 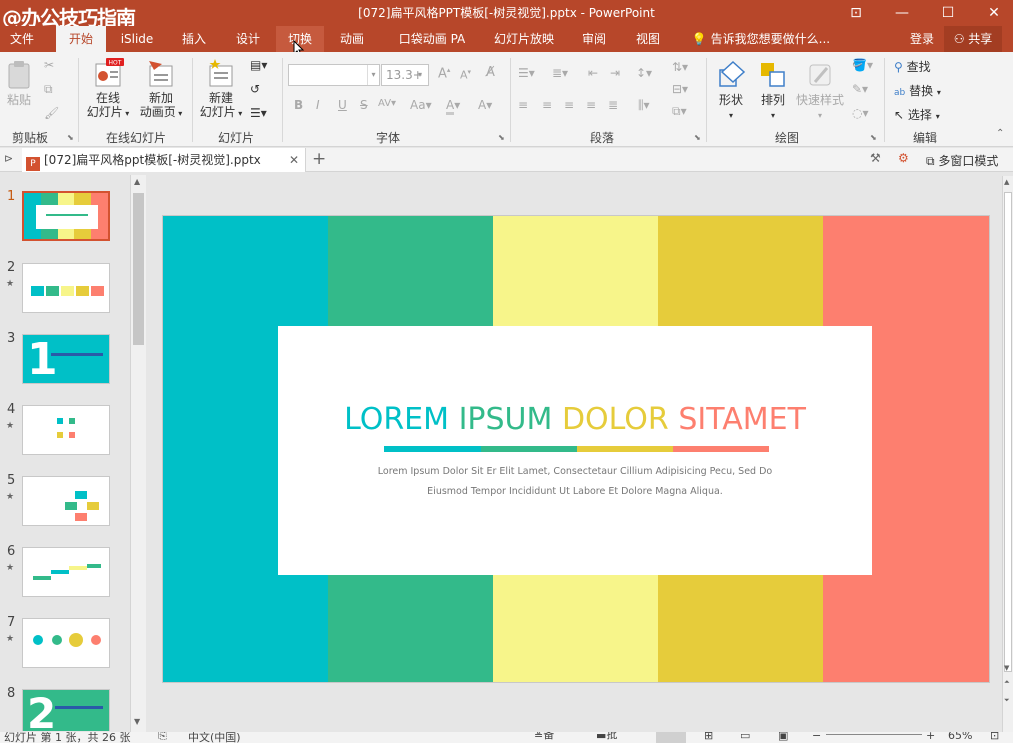 What do you see at coordinates (164, 160) in the screenshot?
I see `document-tab: P [072]扁平风格ppt模板[-树灵视觉].pptx ✕` at bounding box center [164, 160].